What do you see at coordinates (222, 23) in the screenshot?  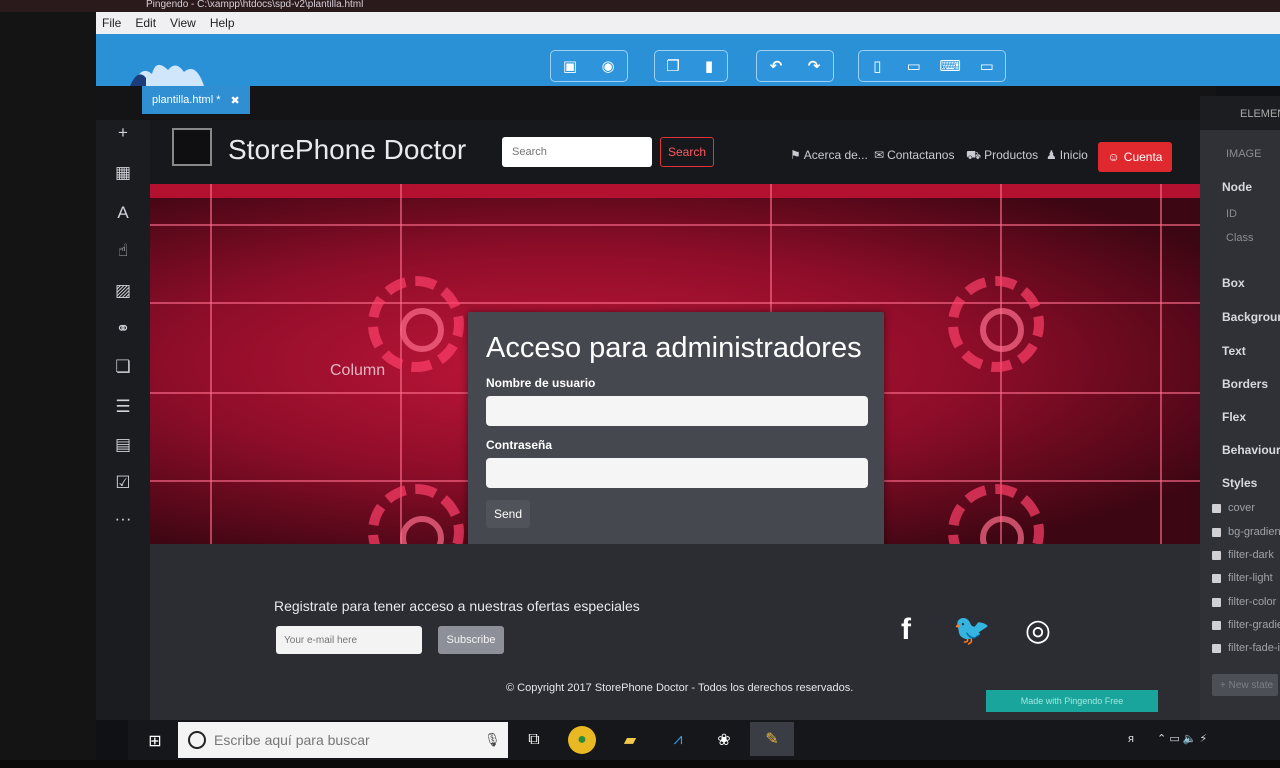 I see `menu-help: Help` at bounding box center [222, 23].